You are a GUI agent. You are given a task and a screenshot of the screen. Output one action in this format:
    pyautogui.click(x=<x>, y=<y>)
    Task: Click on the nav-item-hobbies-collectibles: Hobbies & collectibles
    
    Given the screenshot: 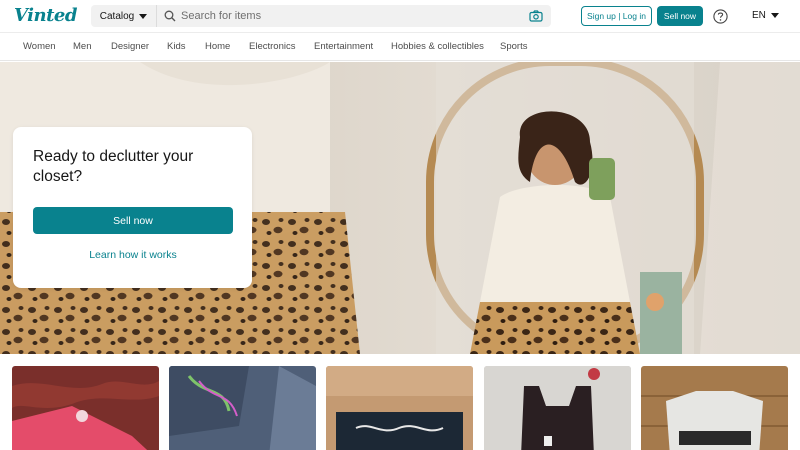 What is the action you would take?
    pyautogui.click(x=437, y=46)
    